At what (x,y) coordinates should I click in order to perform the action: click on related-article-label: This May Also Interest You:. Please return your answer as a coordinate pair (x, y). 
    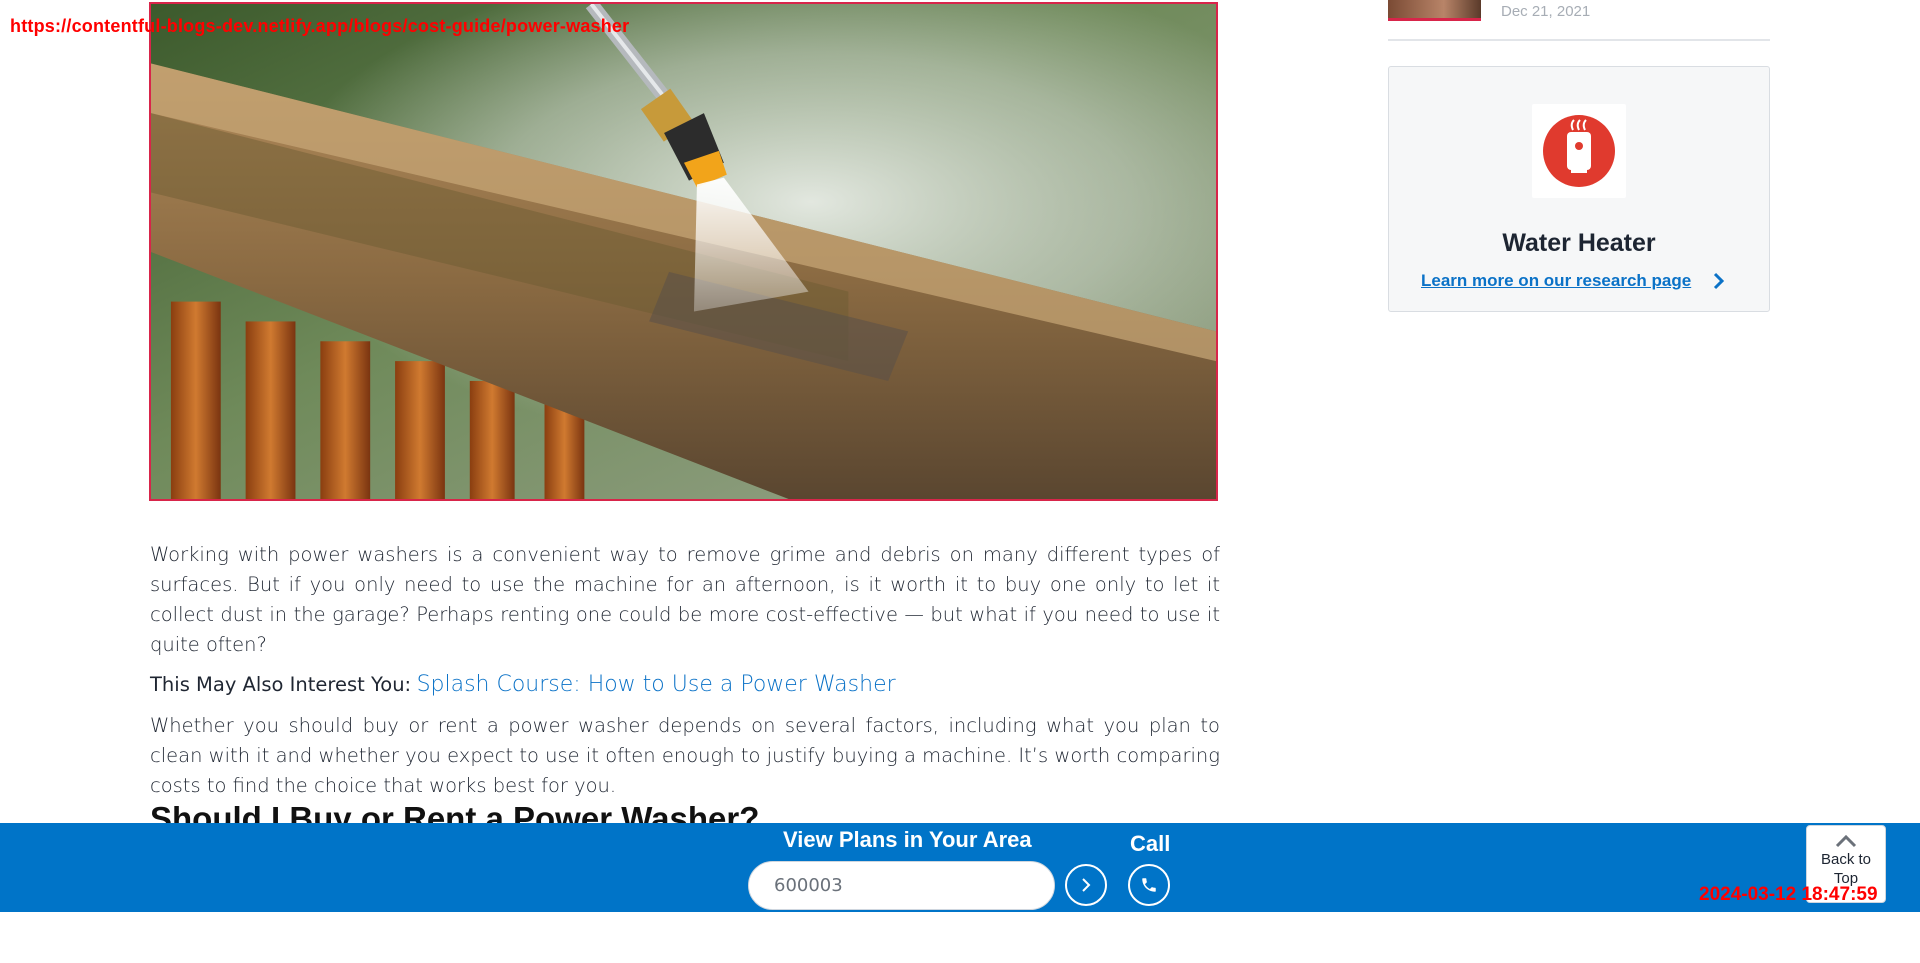
    Looking at the image, I should click on (281, 684).